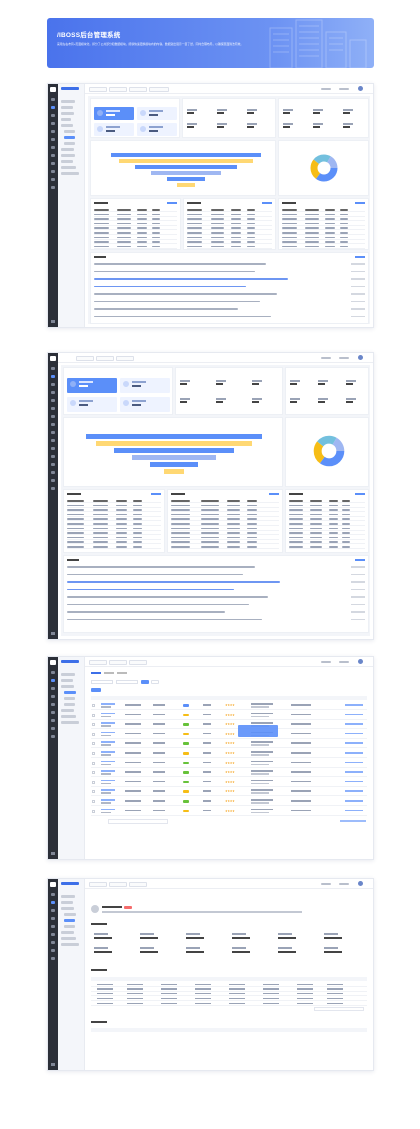  I want to click on filter-select, so click(127, 682).